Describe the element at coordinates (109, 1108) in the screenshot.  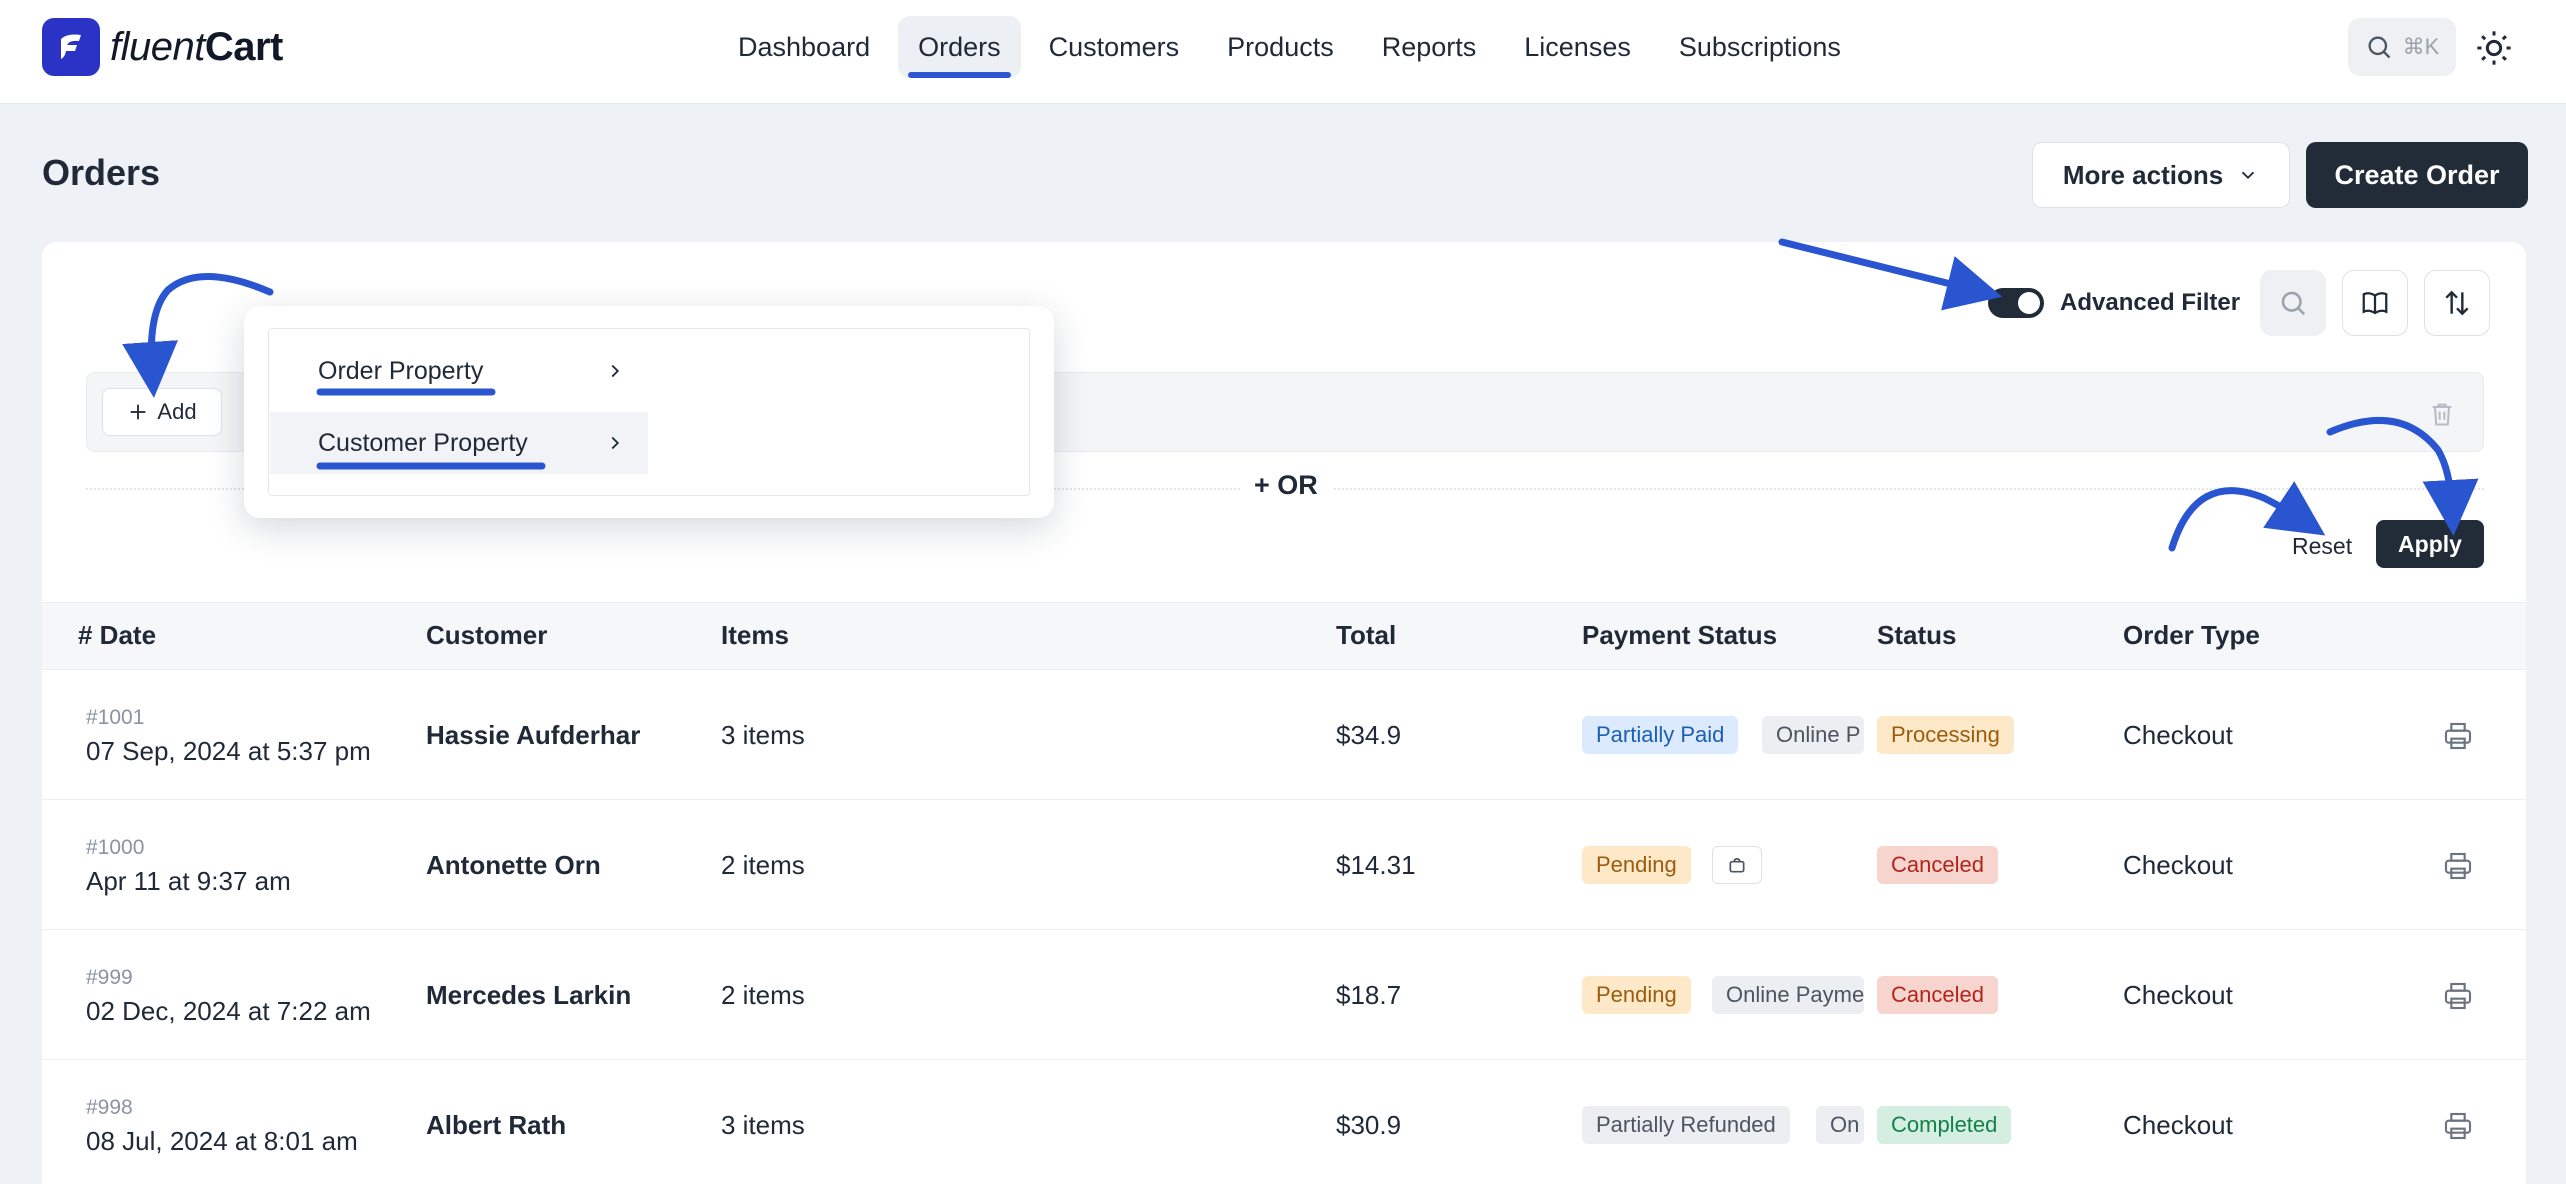
I see `order-number: #998` at that location.